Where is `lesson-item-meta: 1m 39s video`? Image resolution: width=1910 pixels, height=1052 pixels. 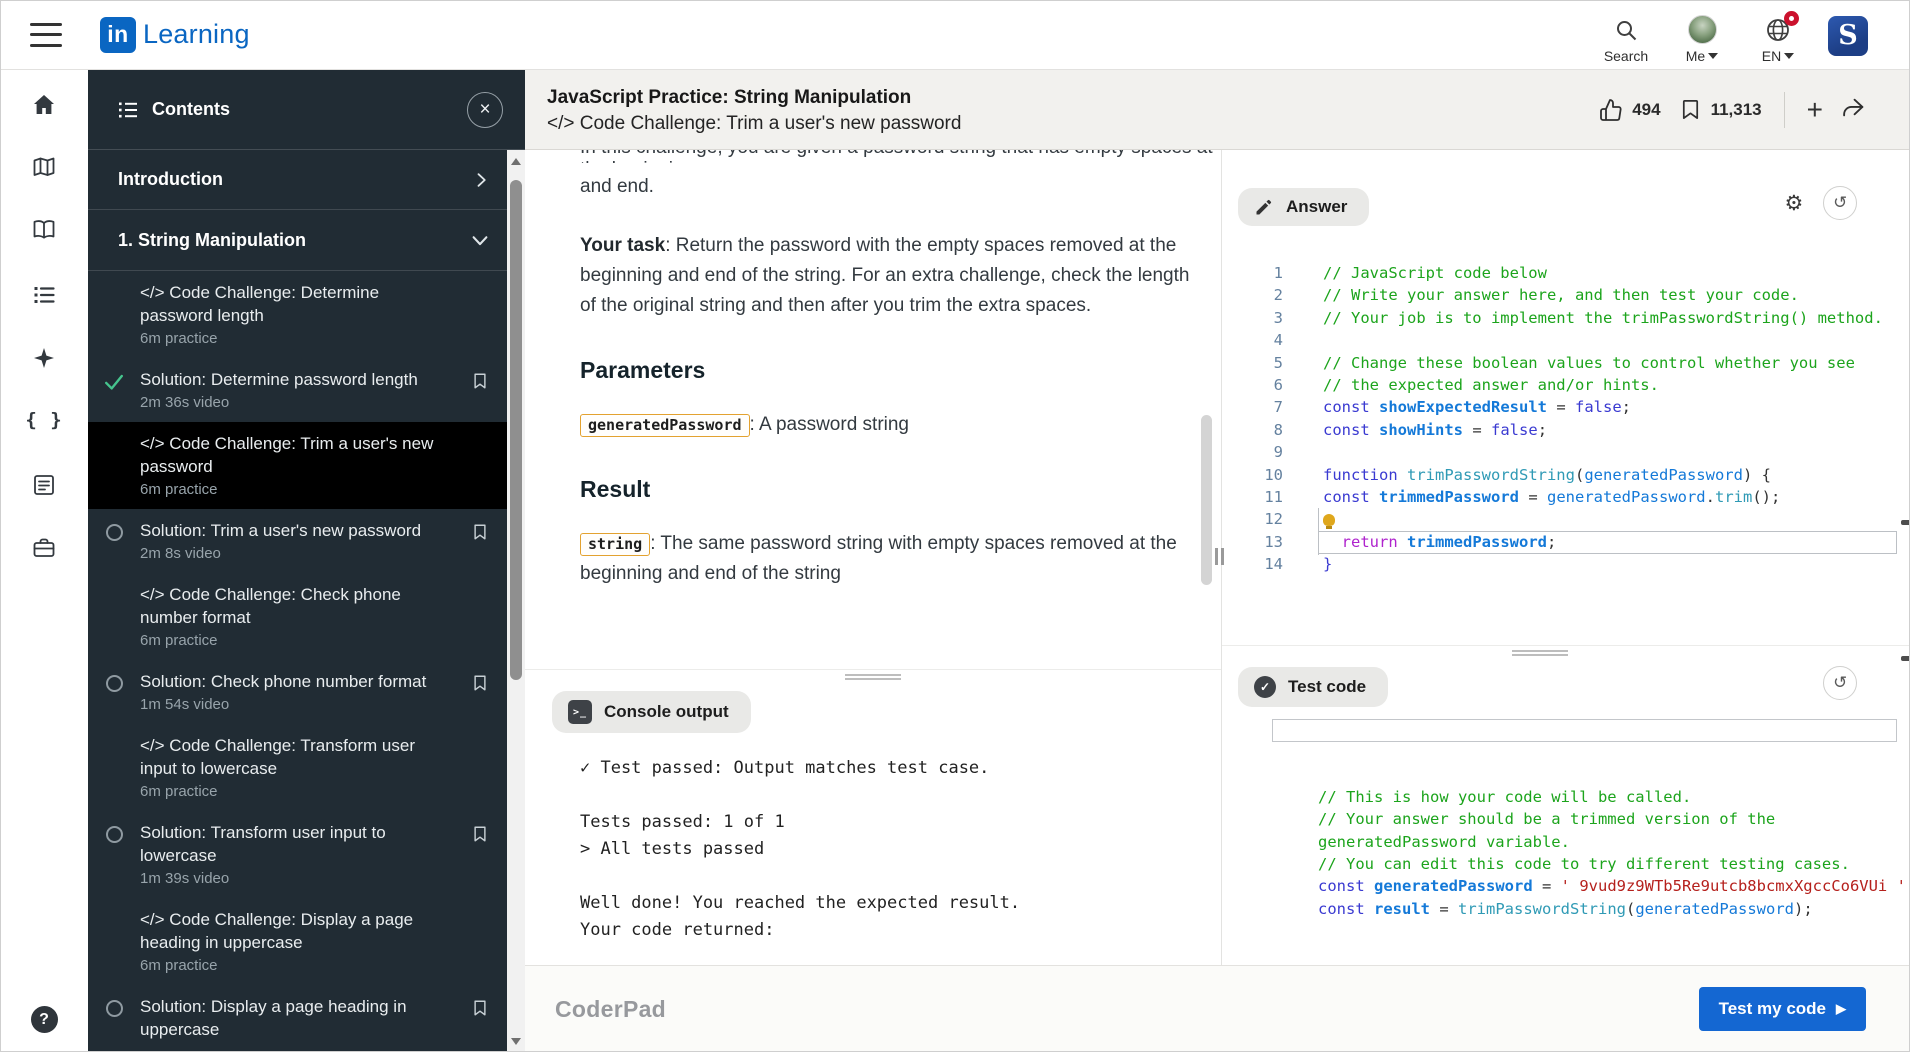
lesson-item-meta: 1m 39s video is located at coordinates (185, 878).